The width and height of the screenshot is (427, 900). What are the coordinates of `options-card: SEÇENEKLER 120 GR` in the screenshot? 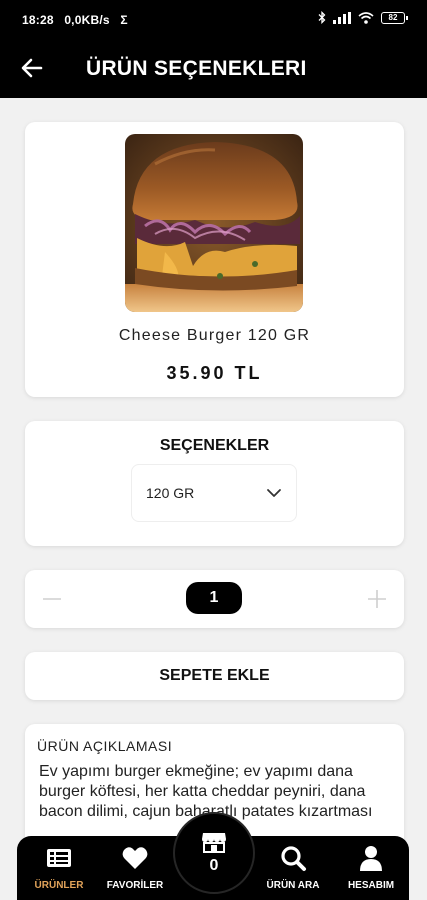 It's located at (214, 483).